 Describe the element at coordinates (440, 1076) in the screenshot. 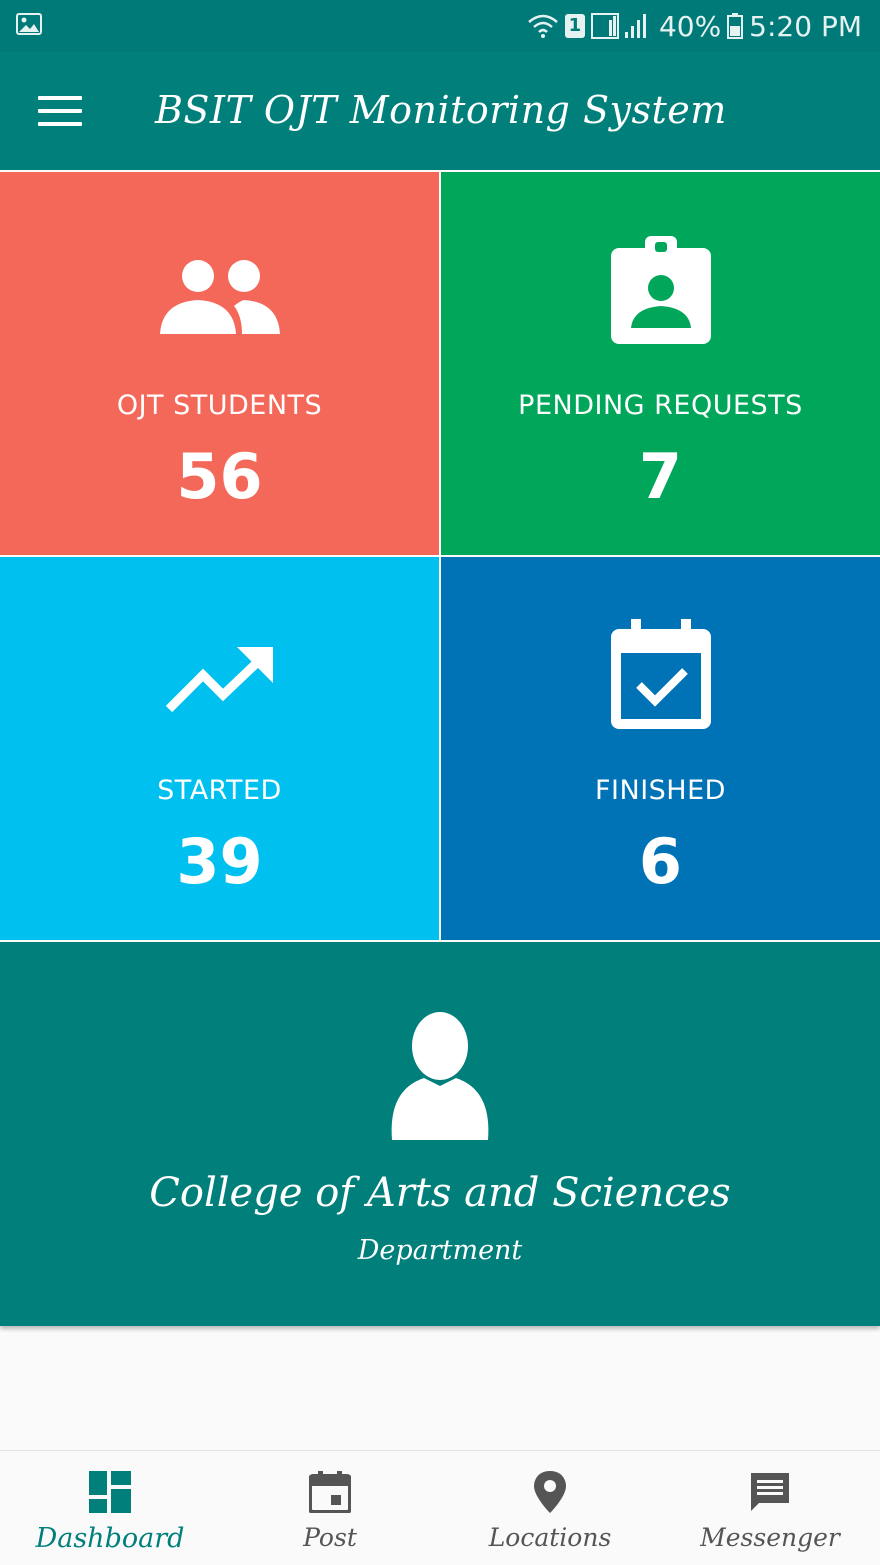

I see `person-icon` at that location.